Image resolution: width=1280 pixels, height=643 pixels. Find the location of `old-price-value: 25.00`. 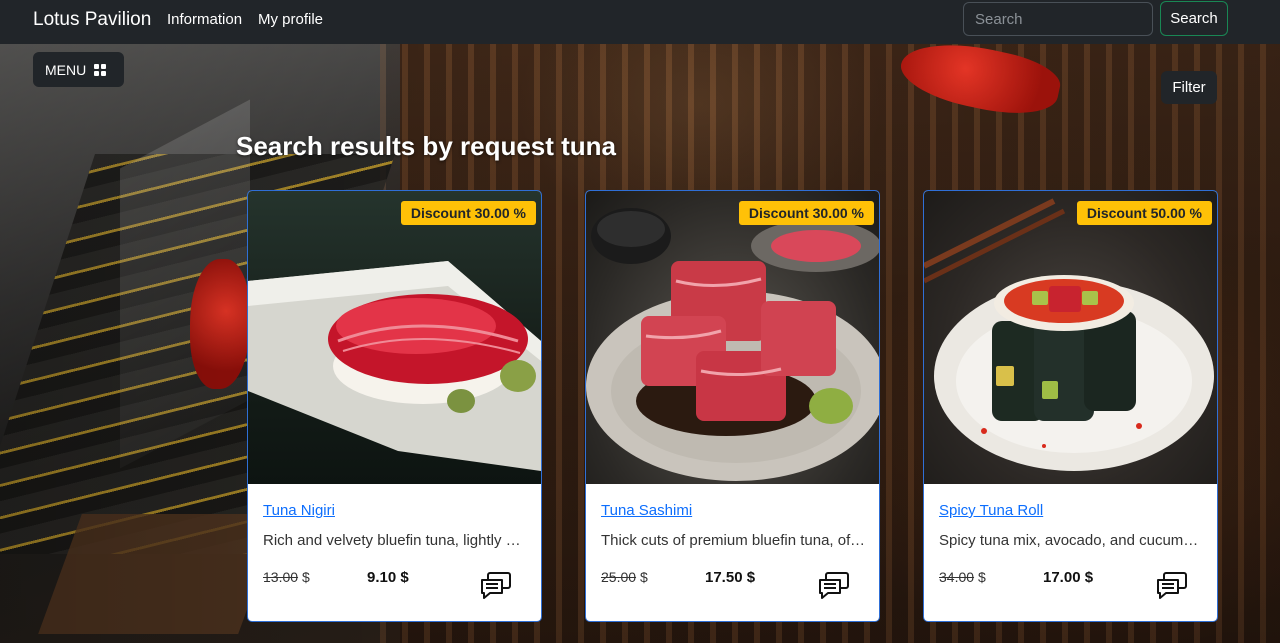

old-price-value: 25.00 is located at coordinates (619, 577).